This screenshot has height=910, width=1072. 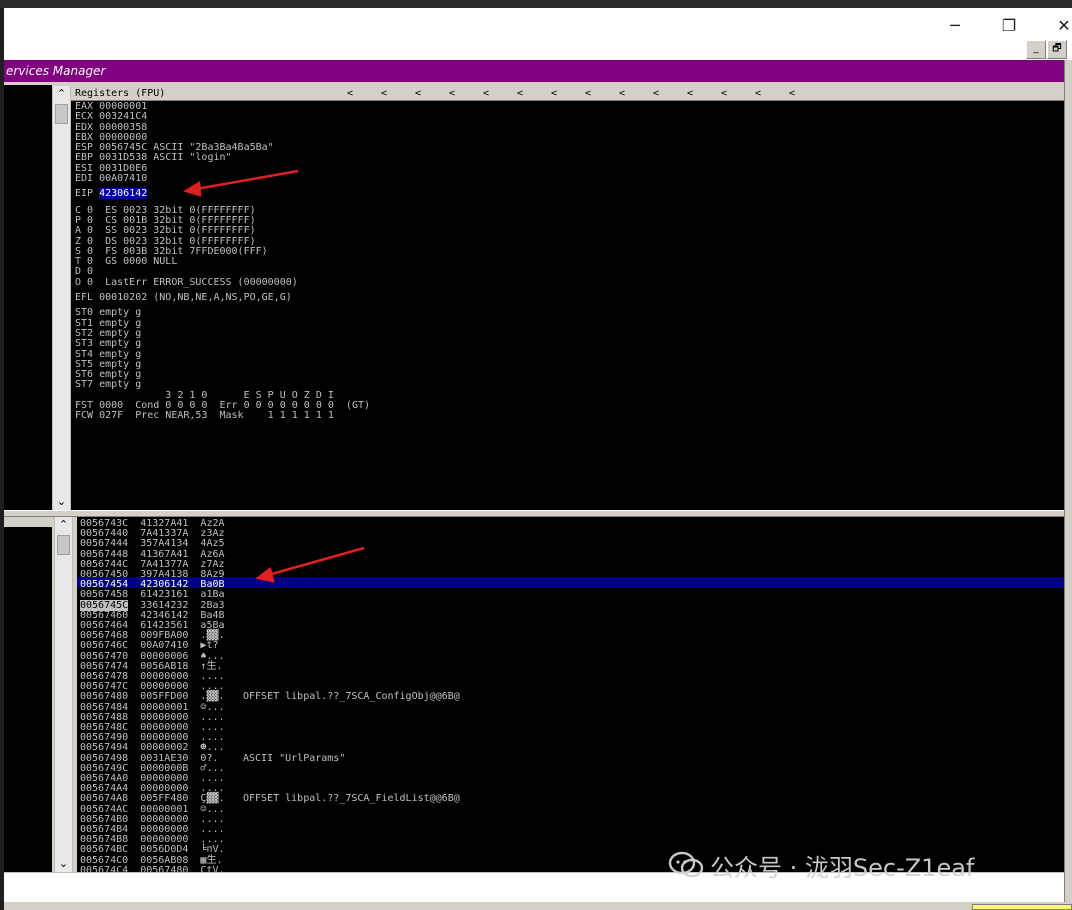 I want to click on eip-annotation-arrow, so click(x=240, y=183).